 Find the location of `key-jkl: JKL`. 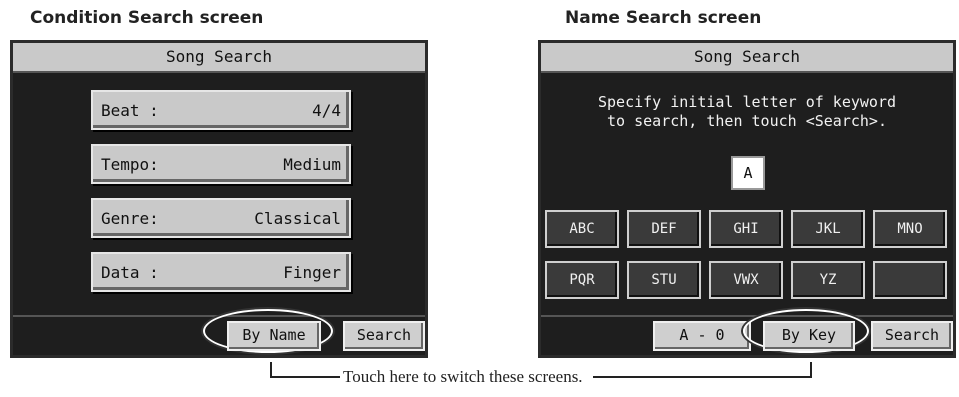

key-jkl: JKL is located at coordinates (828, 229).